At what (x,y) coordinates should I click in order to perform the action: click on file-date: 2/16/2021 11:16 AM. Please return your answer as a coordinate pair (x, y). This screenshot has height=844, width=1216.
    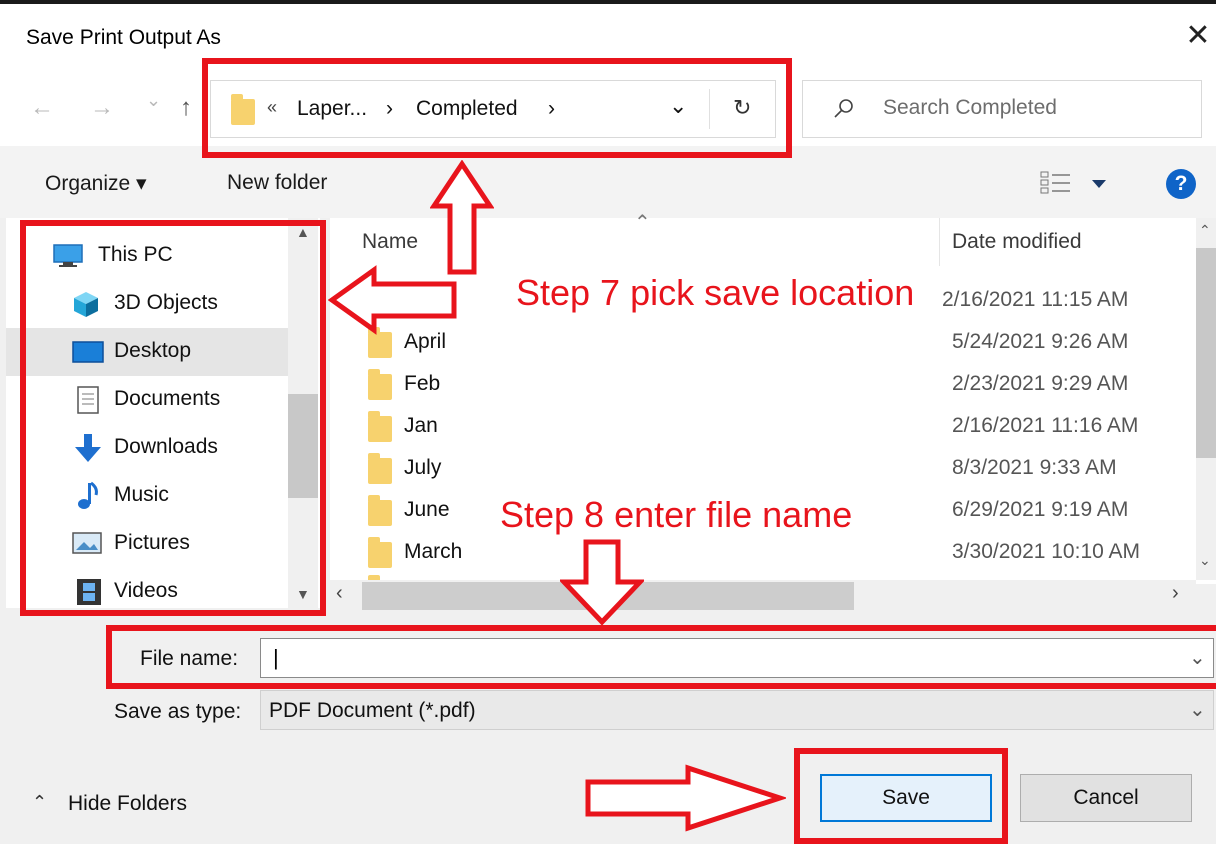
    Looking at the image, I should click on (1045, 425).